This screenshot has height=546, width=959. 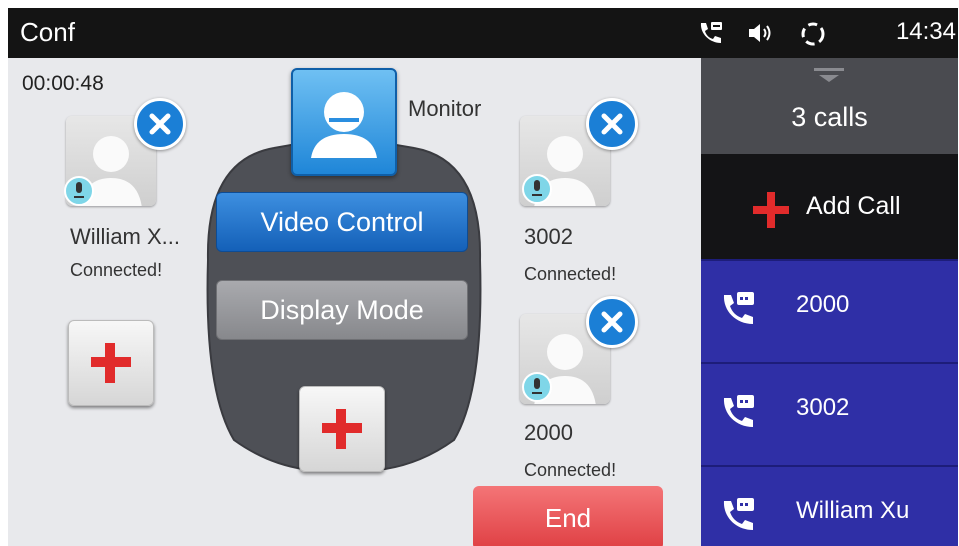 What do you see at coordinates (813, 36) in the screenshot?
I see `sync-icon` at bounding box center [813, 36].